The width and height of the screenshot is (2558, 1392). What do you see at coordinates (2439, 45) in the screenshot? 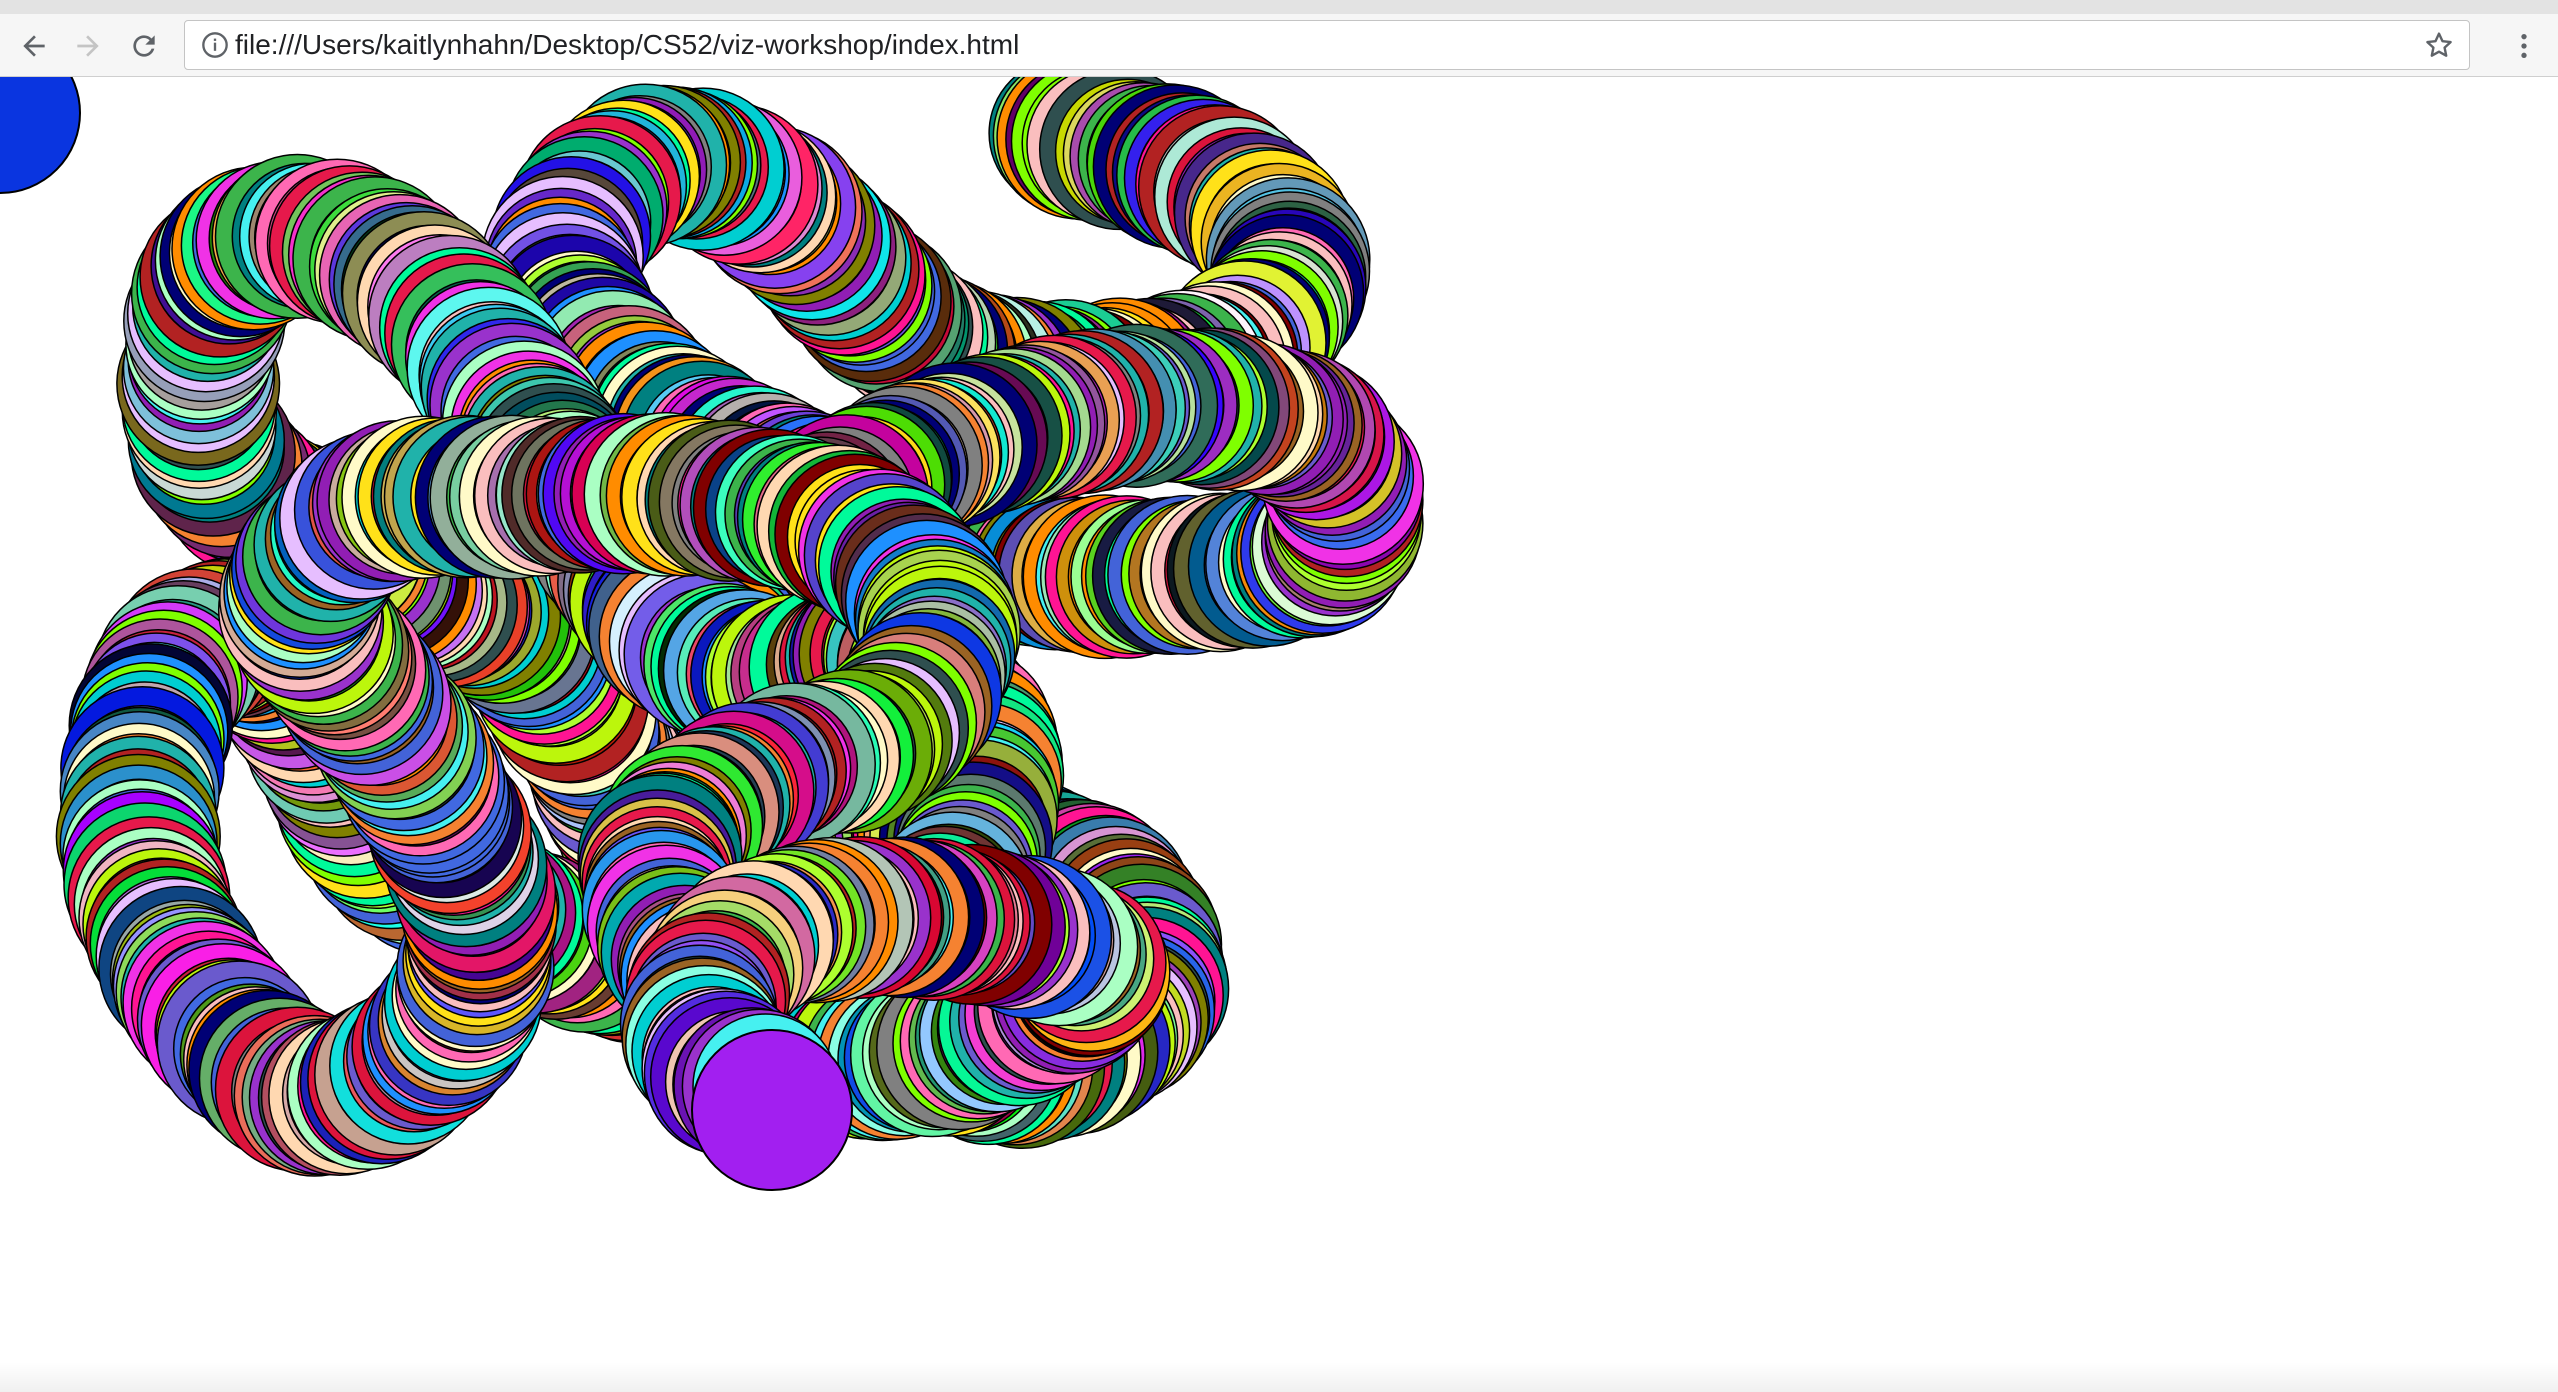
I see `star-icon` at bounding box center [2439, 45].